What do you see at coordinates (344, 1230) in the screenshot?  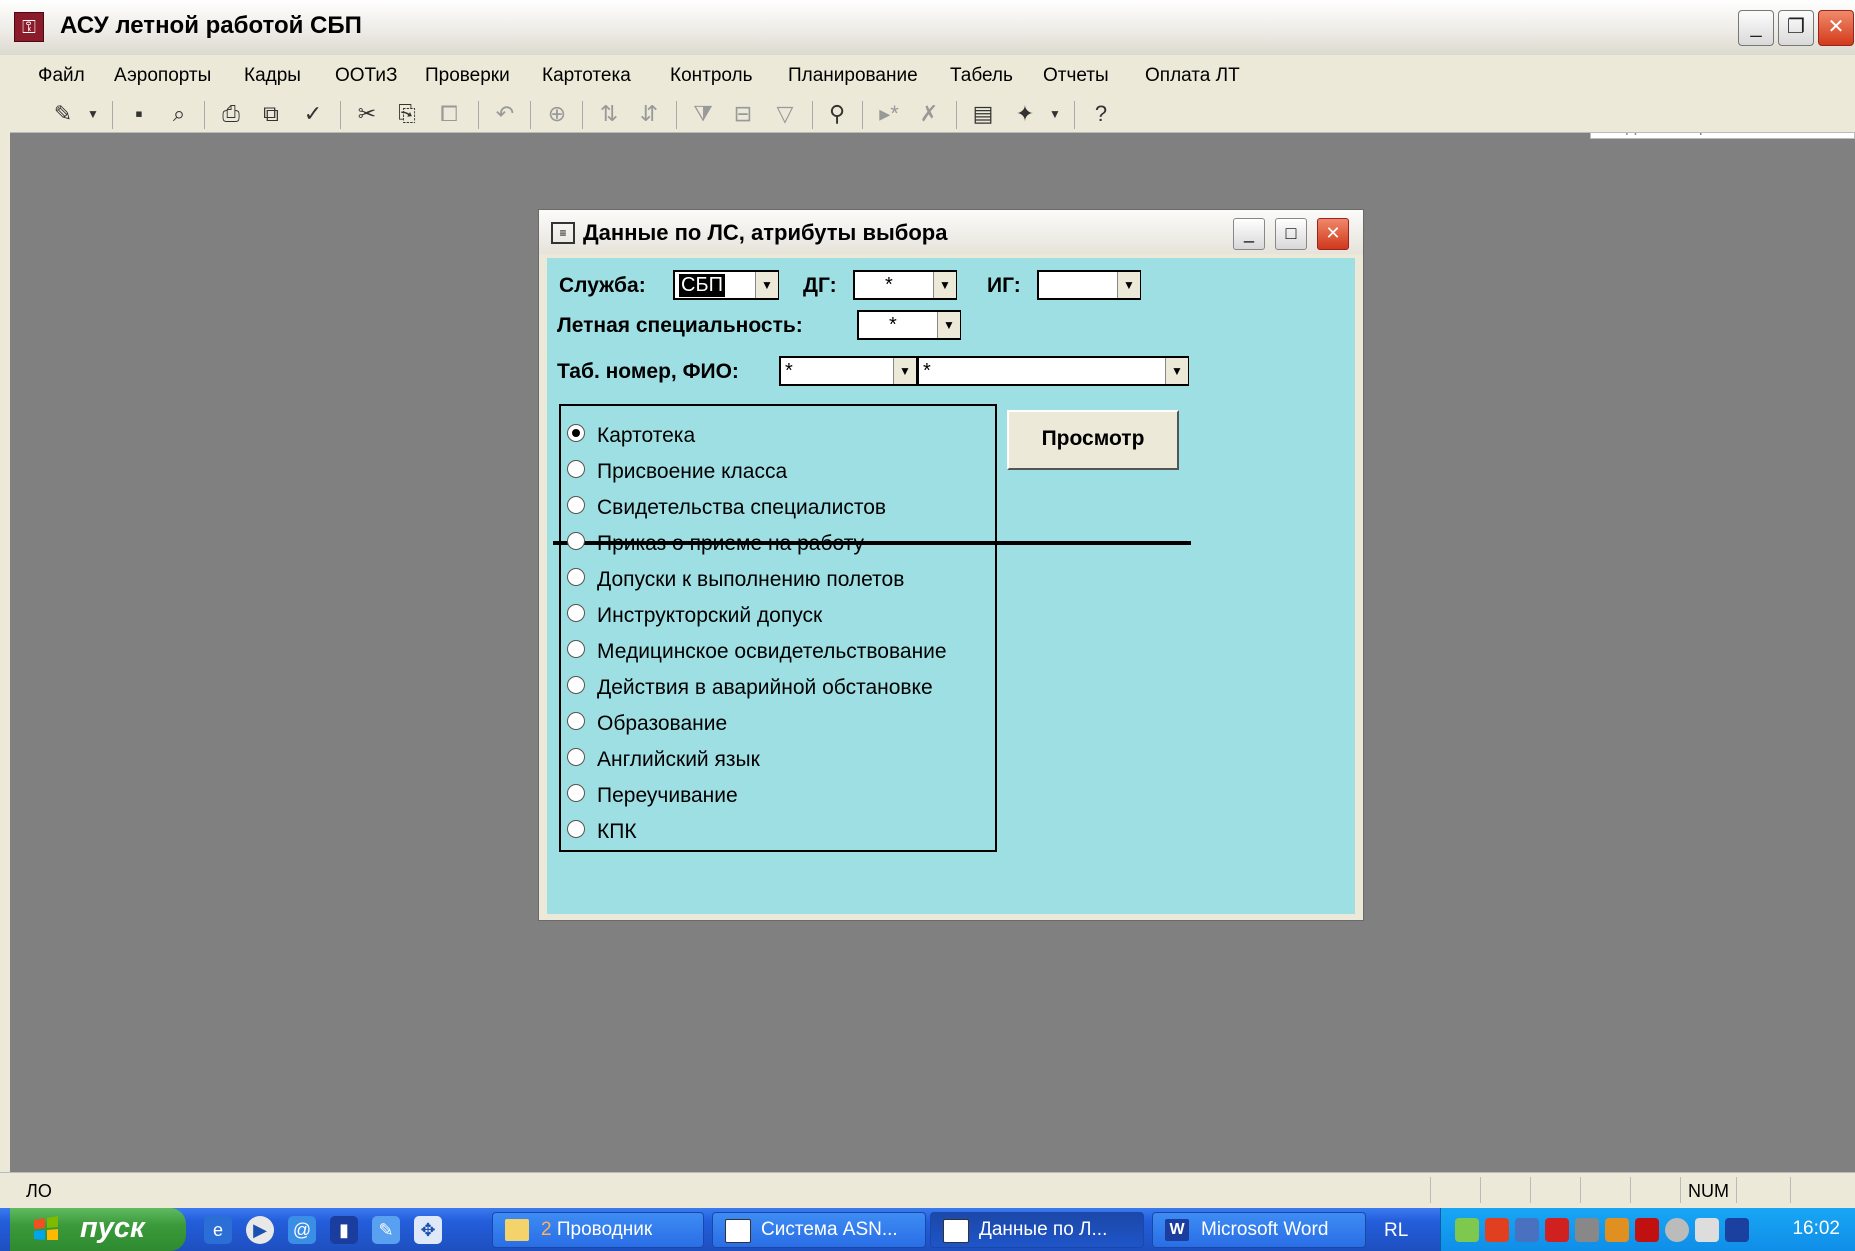 I see `book-icon: ▮` at bounding box center [344, 1230].